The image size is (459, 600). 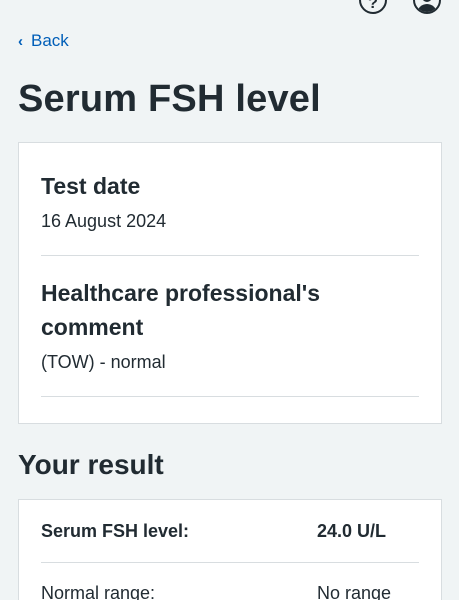 What do you see at coordinates (169, 99) in the screenshot?
I see `page-title: Serum FSH level` at bounding box center [169, 99].